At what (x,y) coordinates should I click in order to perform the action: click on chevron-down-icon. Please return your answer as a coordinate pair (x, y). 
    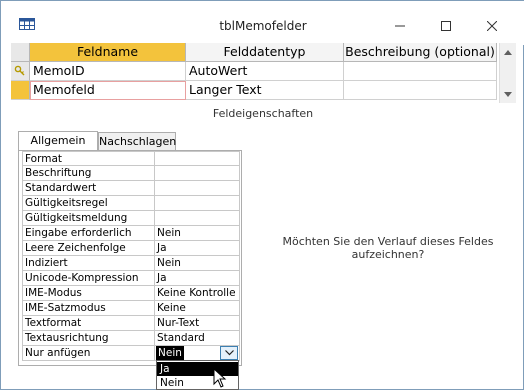
    Looking at the image, I should click on (229, 353).